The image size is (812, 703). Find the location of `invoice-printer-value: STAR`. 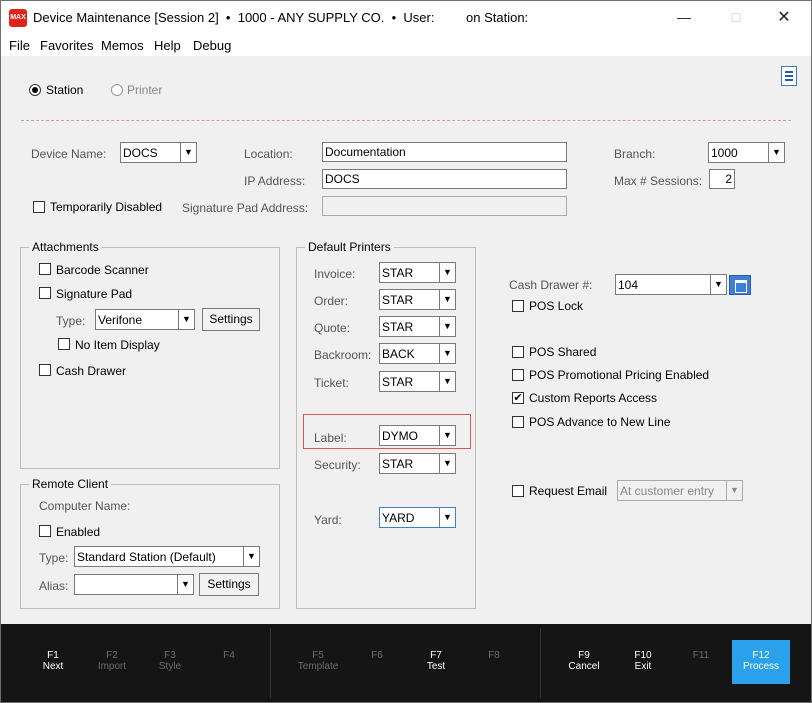

invoice-printer-value: STAR is located at coordinates (398, 273).